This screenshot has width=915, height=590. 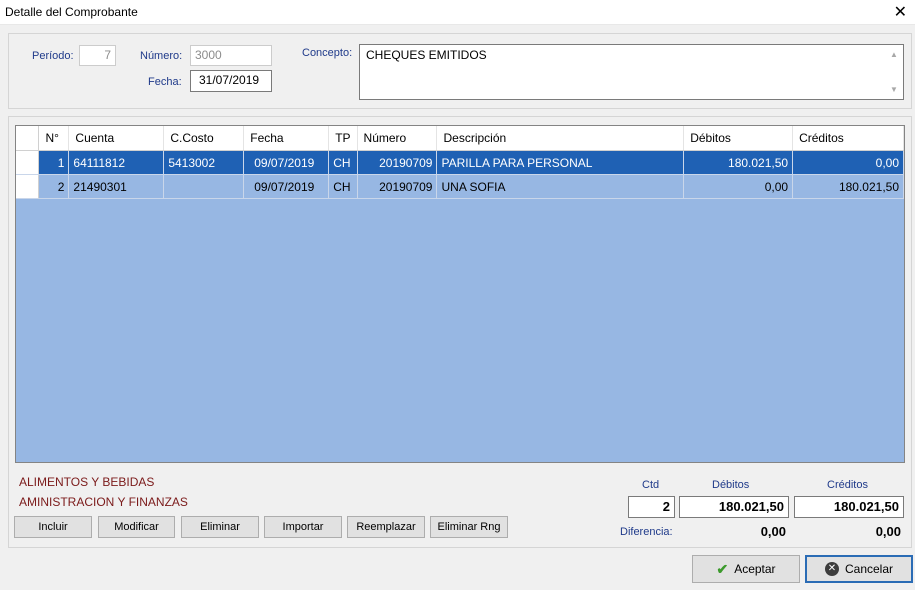 What do you see at coordinates (469, 527) in the screenshot?
I see `eliminar-rng-button: Eliminar Rng` at bounding box center [469, 527].